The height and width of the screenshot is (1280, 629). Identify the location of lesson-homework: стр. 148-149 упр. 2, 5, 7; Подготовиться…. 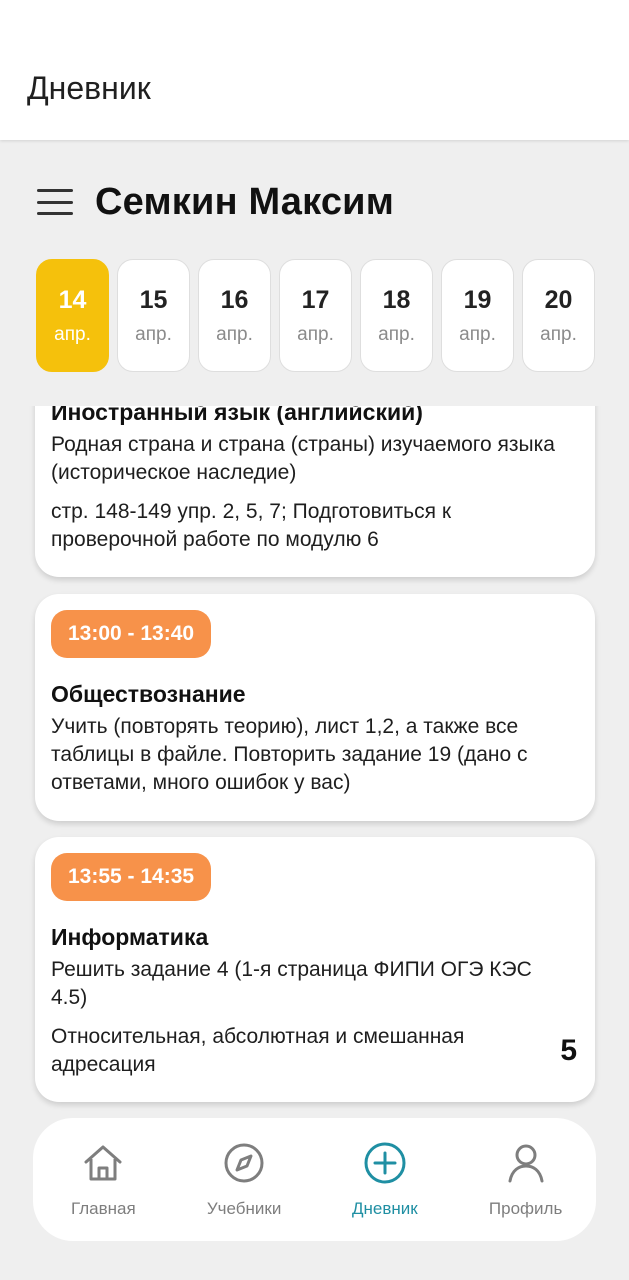
(251, 525).